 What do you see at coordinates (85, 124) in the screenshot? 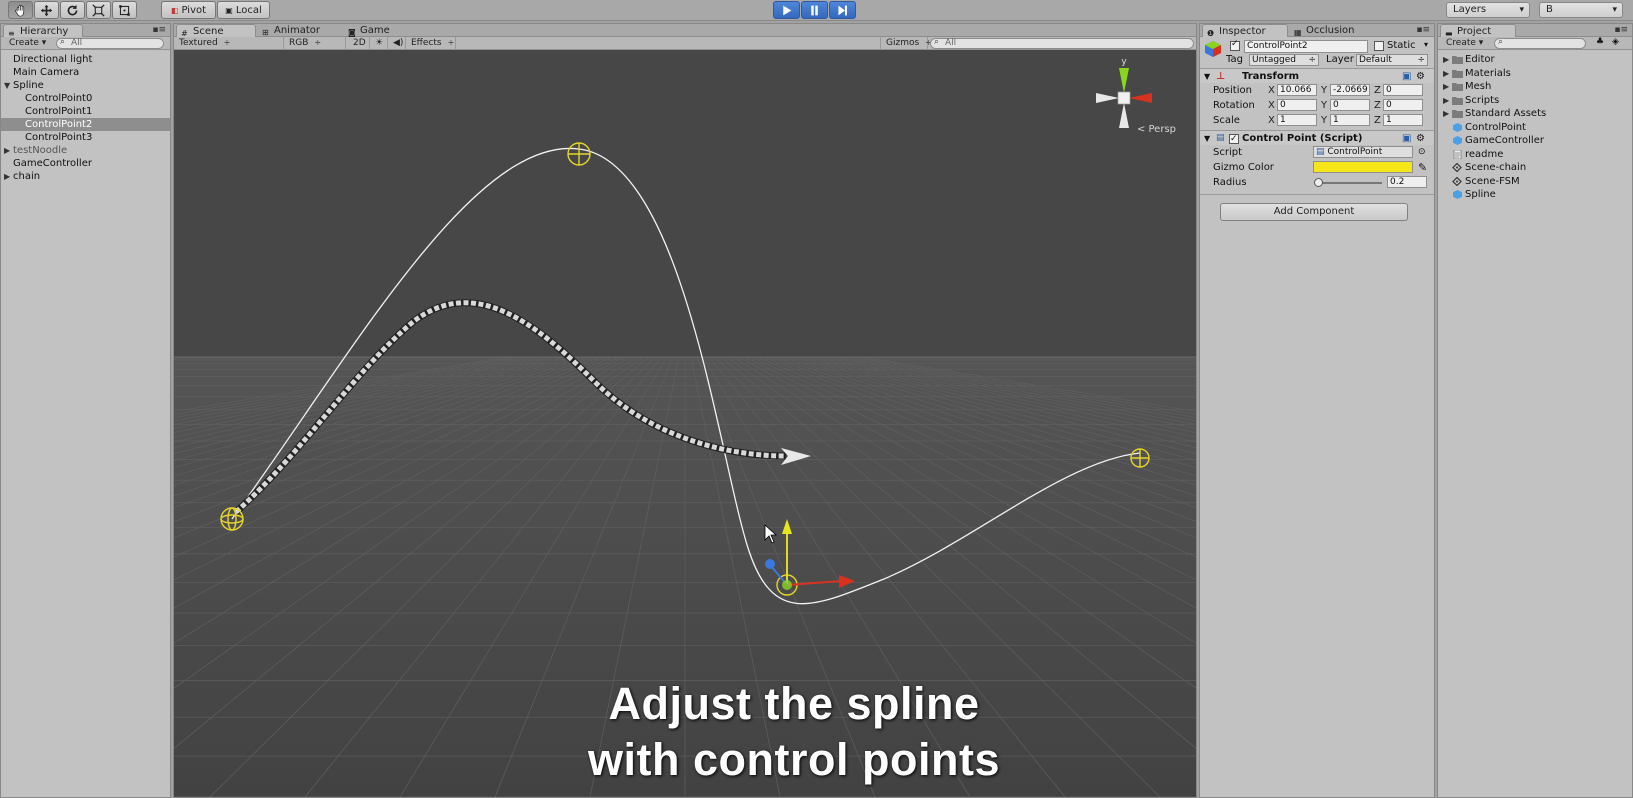
I see `hierarchy-item: ControlPoint2` at bounding box center [85, 124].